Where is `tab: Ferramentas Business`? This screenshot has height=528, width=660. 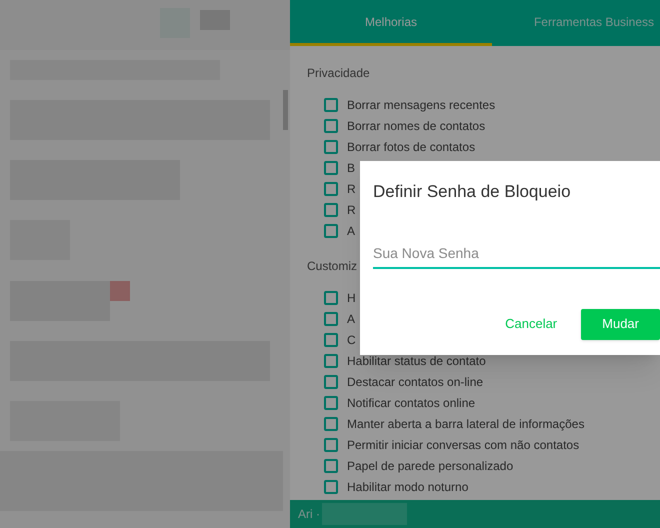
tab: Ferramentas Business is located at coordinates (576, 23).